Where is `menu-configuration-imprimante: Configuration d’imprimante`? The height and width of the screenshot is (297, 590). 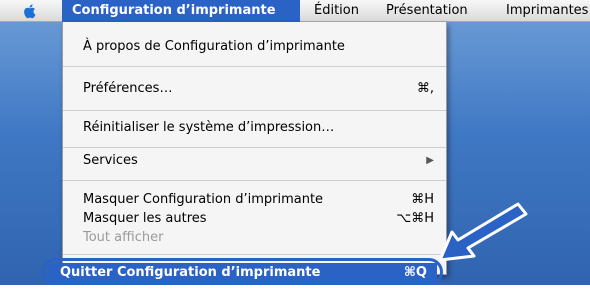
menu-configuration-imprimante: Configuration d’imprimante is located at coordinates (181, 11).